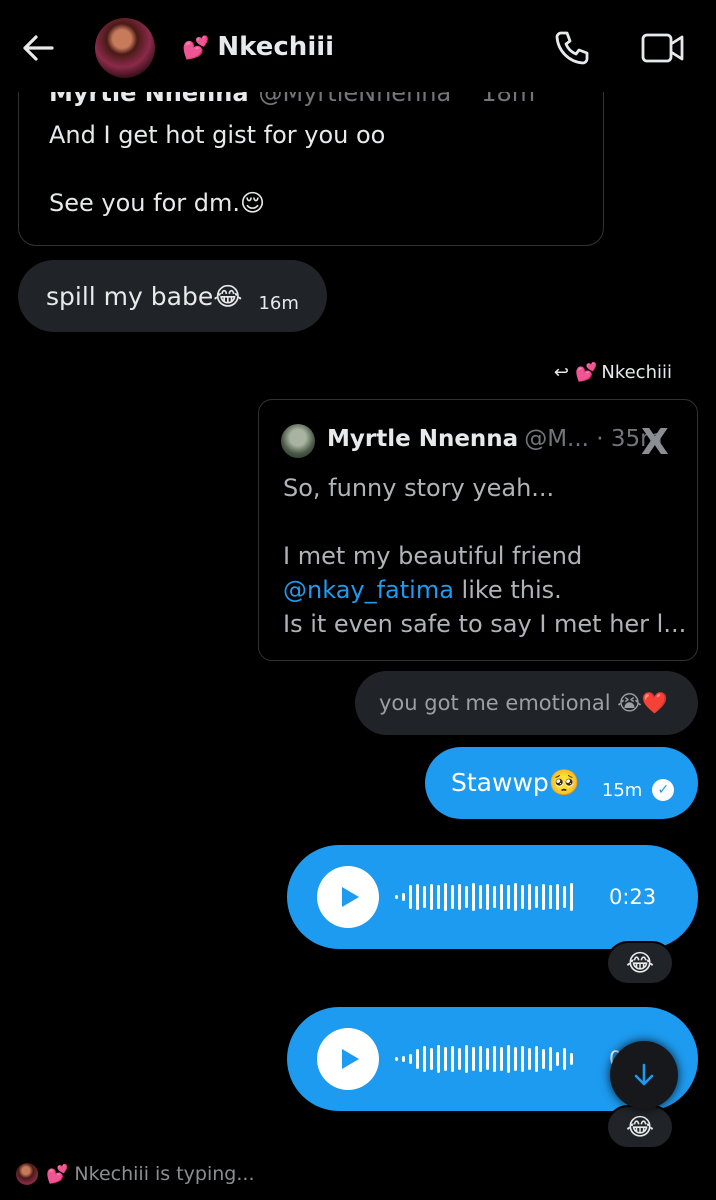 This screenshot has width=716, height=1200. Describe the element at coordinates (633, 897) in the screenshot. I see `voice-duration: 0:23` at that location.